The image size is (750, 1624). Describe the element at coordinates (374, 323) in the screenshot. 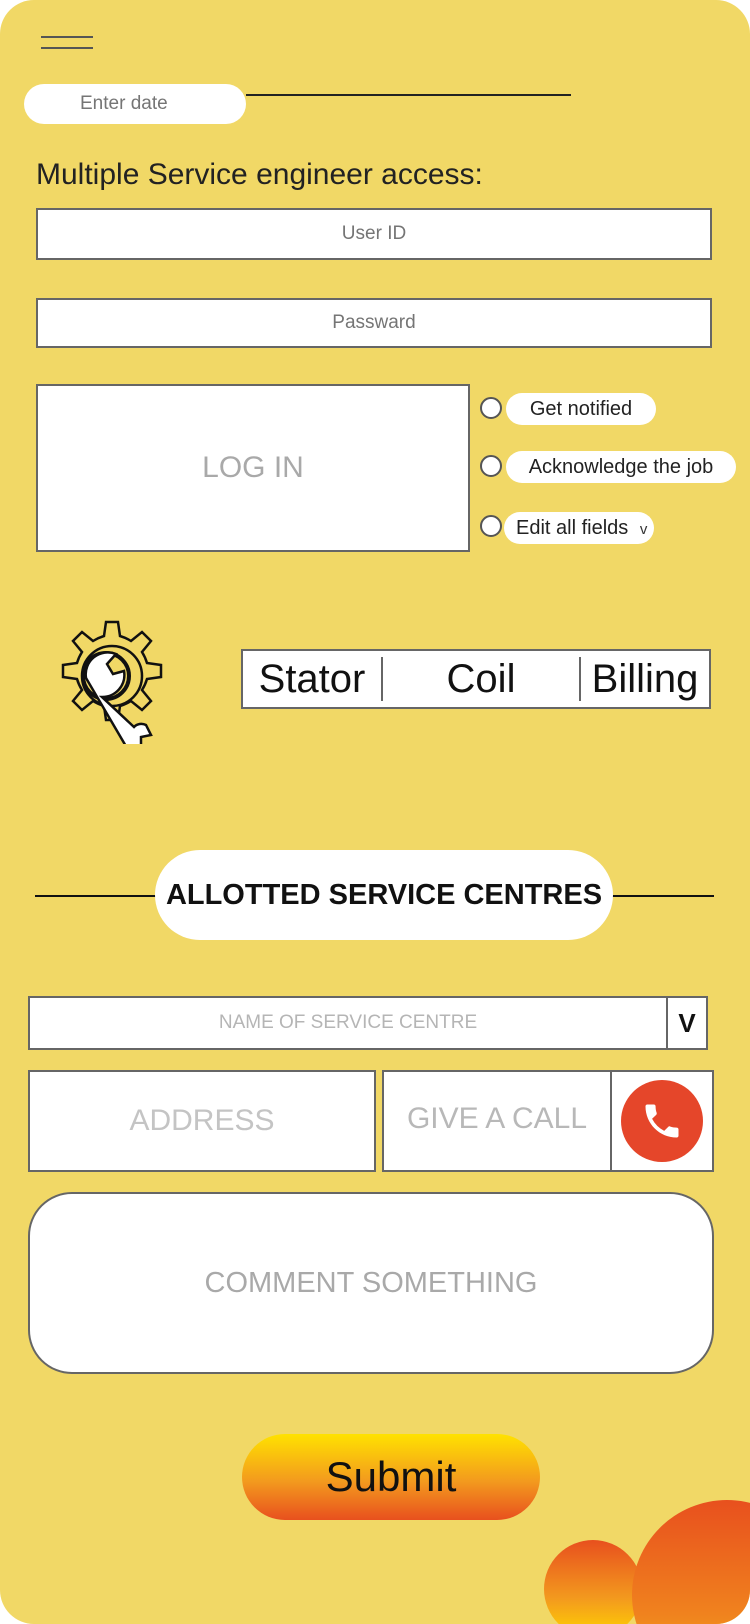

I see `password-field` at that location.